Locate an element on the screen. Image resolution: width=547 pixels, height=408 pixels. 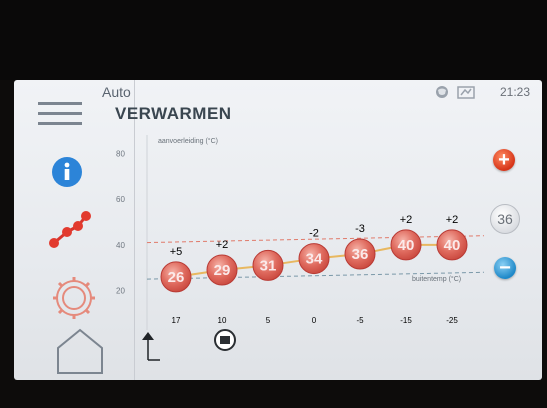
x-tick-label: 10 is located at coordinates (222, 320).